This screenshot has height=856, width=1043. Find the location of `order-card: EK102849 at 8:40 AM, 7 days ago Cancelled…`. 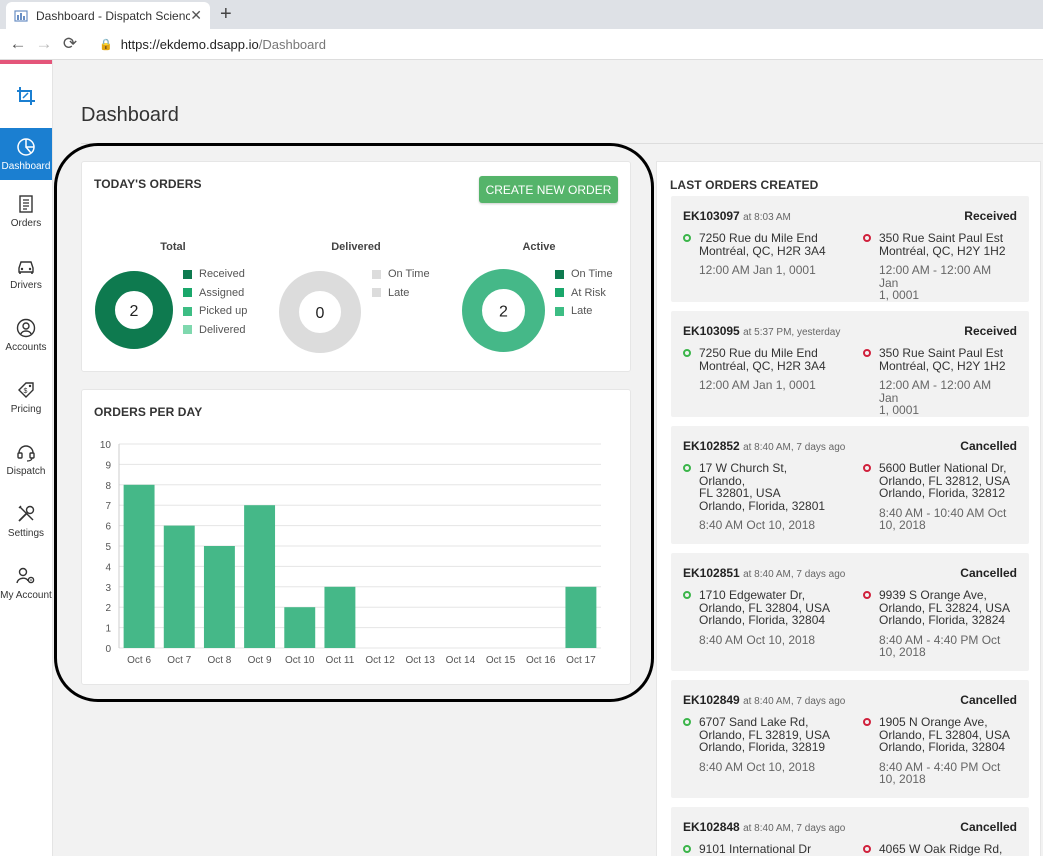

order-card: EK102849 at 8:40 AM, 7 days ago Cancelled… is located at coordinates (850, 739).